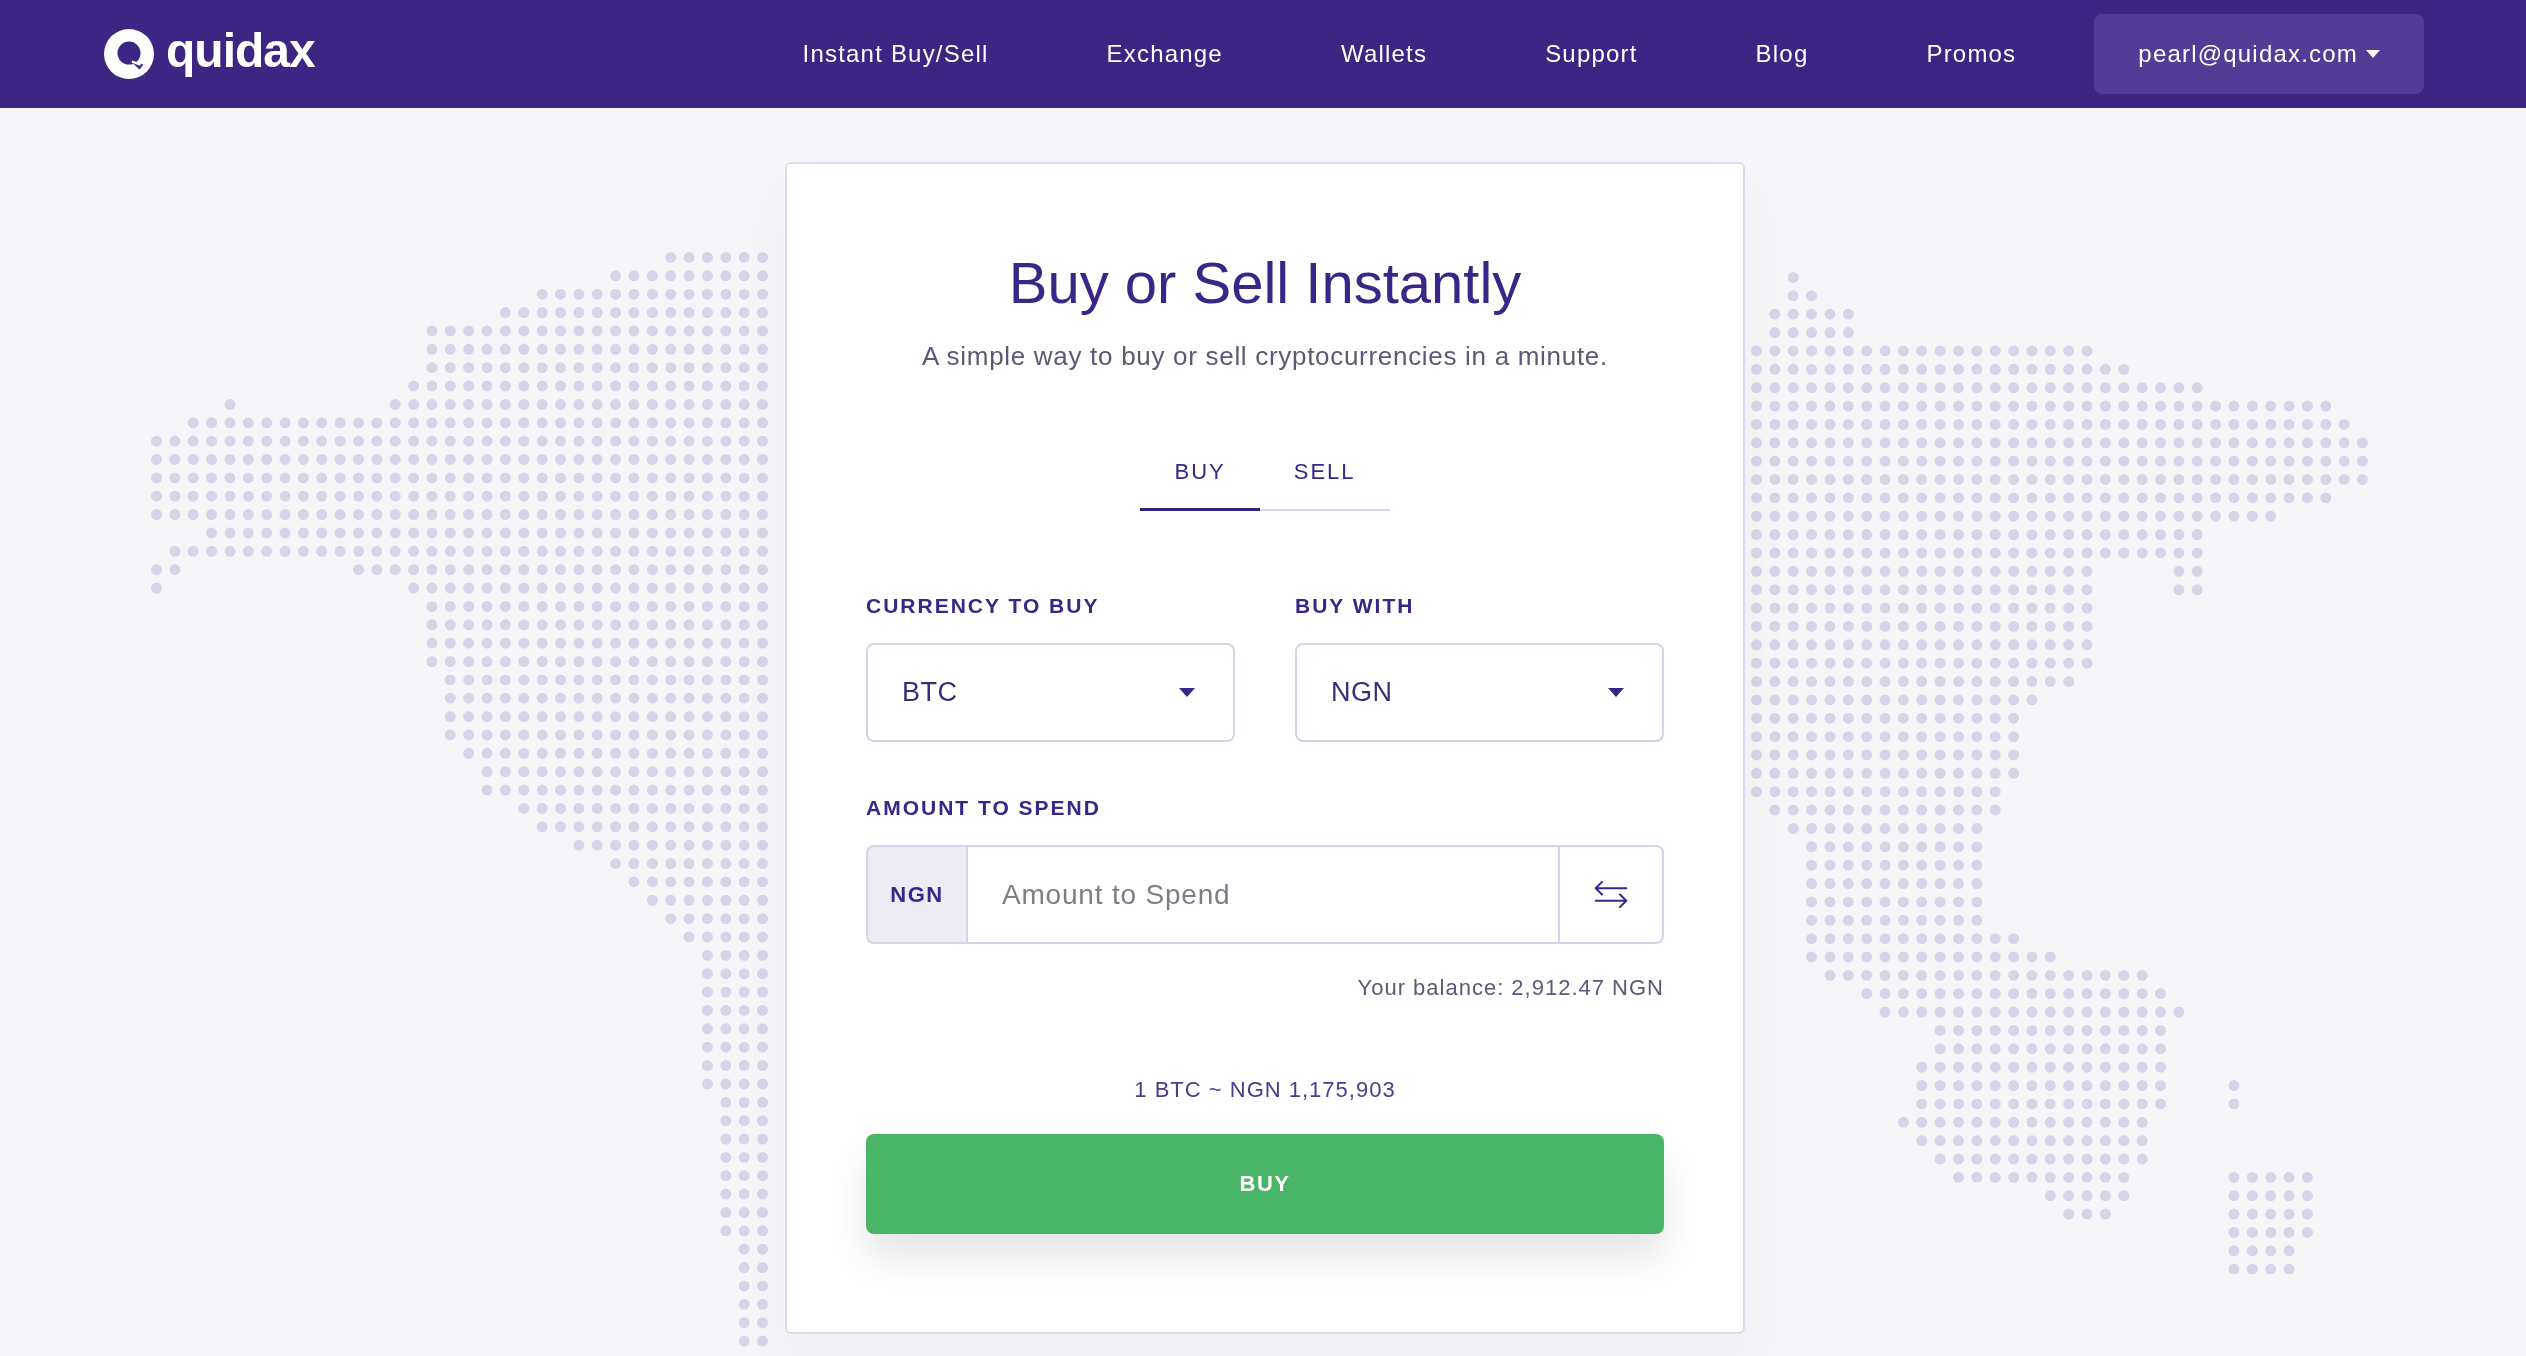  I want to click on field-label: AMOUNT TO SPEND, so click(983, 808).